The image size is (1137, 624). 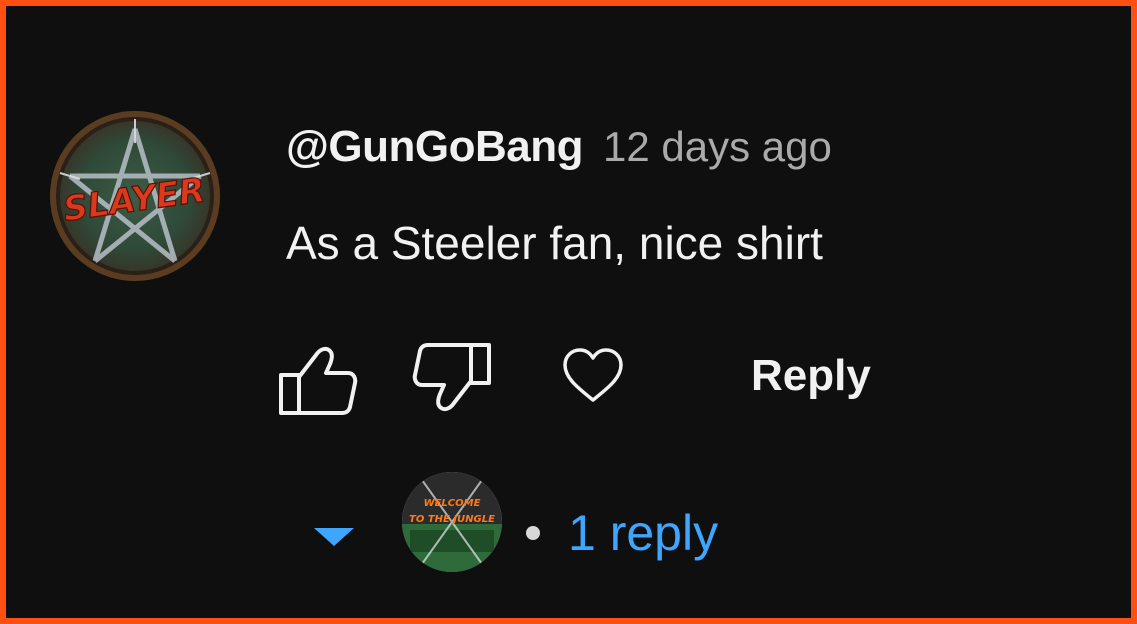 I want to click on reply-avatar-graphic: WELCOME TO THE JUNGLE, so click(x=452, y=522).